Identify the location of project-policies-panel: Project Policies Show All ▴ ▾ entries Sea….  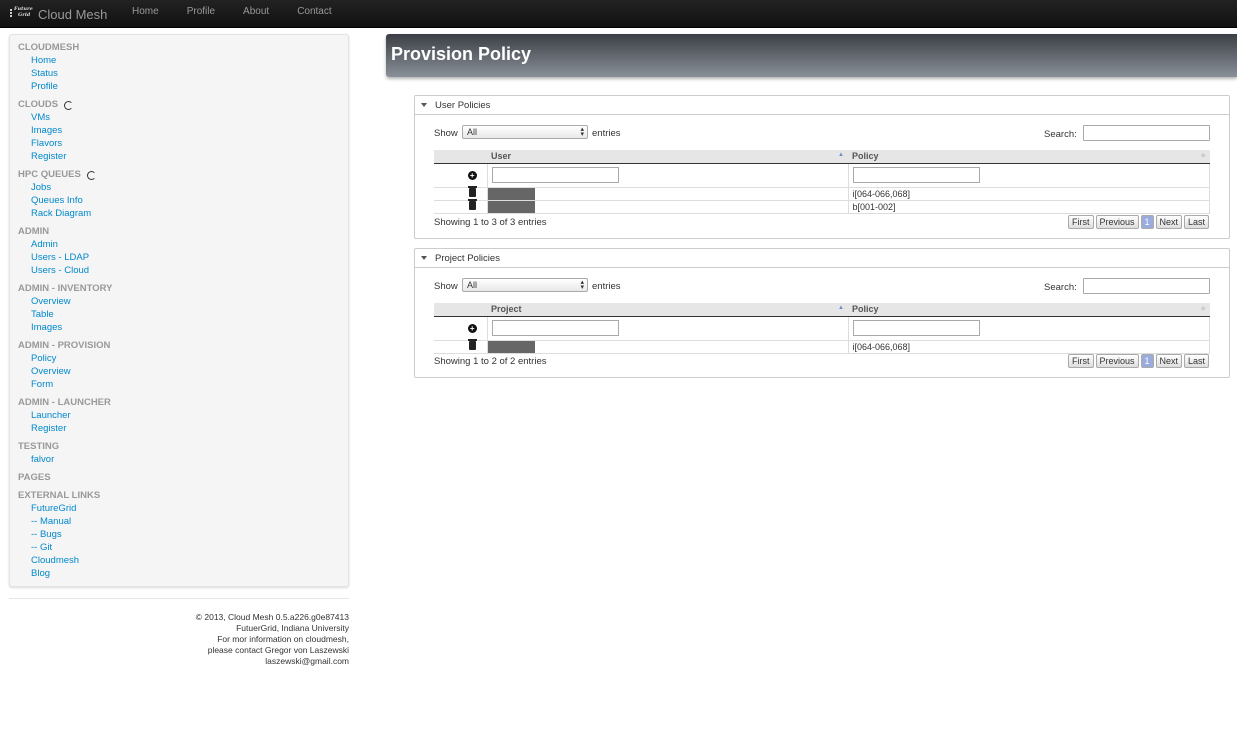
(822, 313).